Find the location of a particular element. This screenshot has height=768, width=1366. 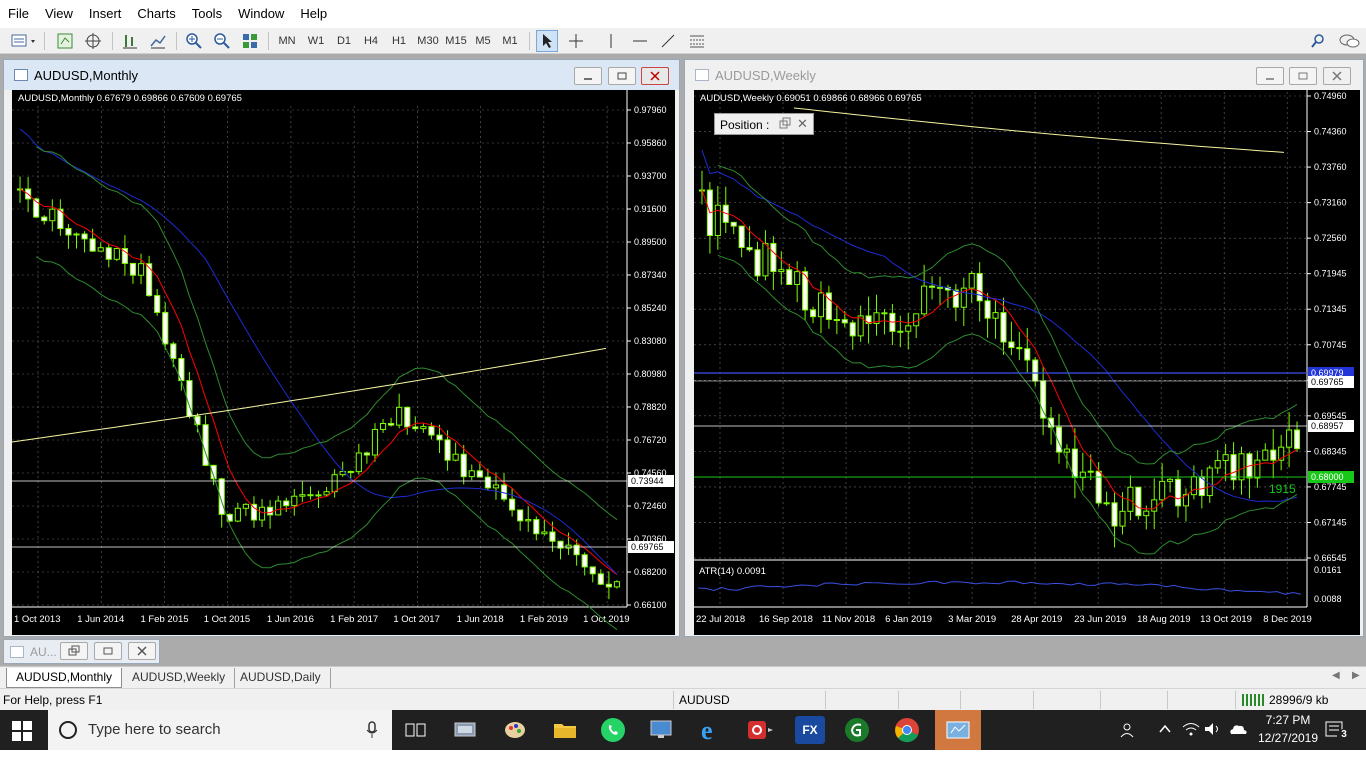

cursor-icon is located at coordinates (547, 41).